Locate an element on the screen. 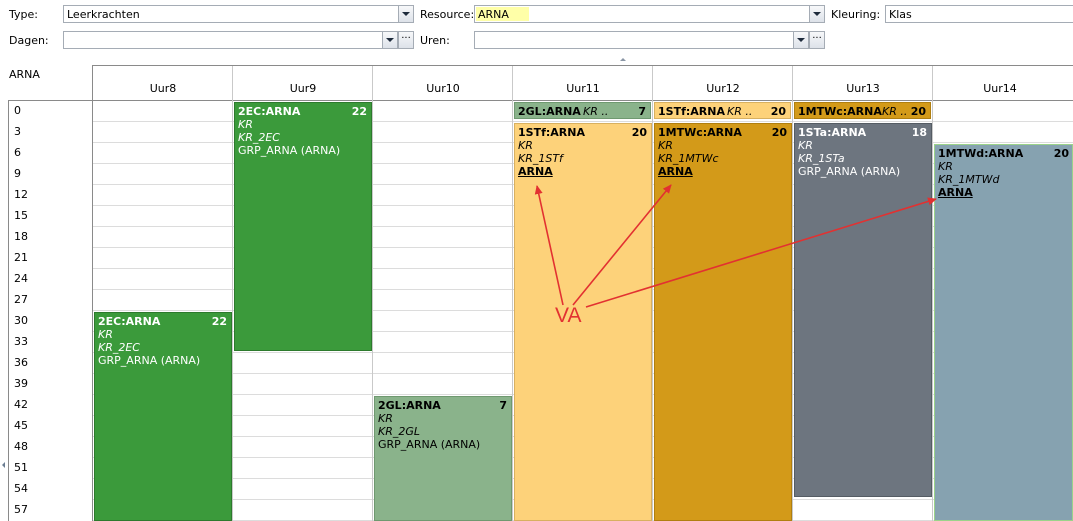 The image size is (1073, 521). annotation-arrow-1mtwc is located at coordinates (622, 245).